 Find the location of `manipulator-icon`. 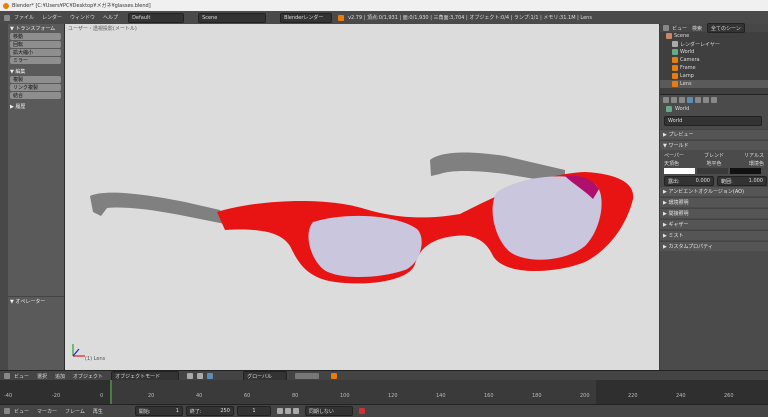

manipulator-icon is located at coordinates (210, 376).